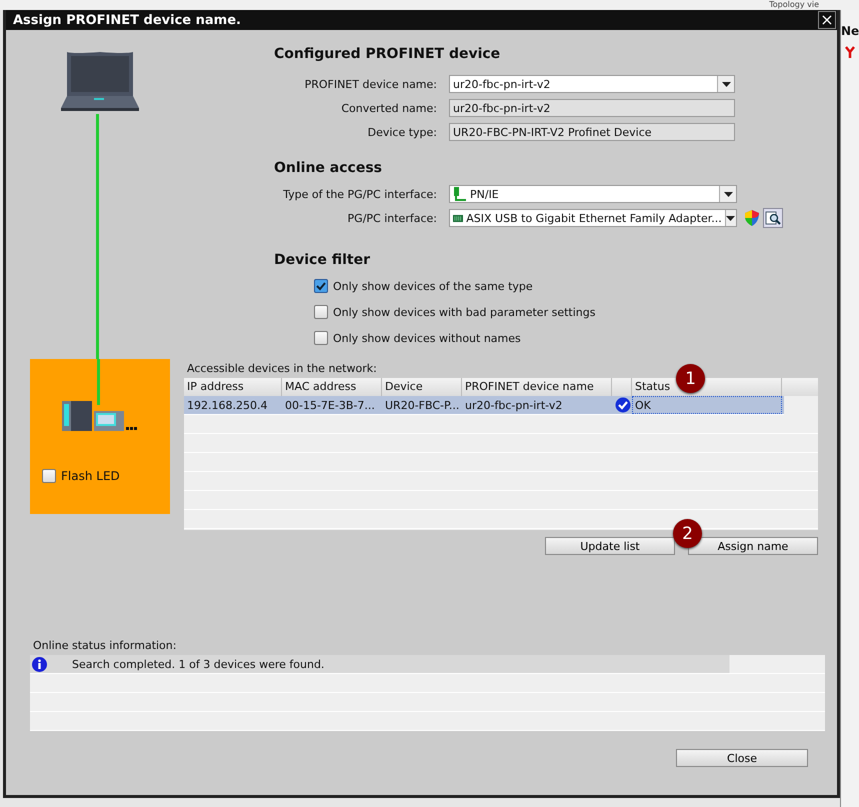 The height and width of the screenshot is (807, 859). What do you see at coordinates (460, 194) in the screenshot?
I see `network-port-icon` at bounding box center [460, 194].